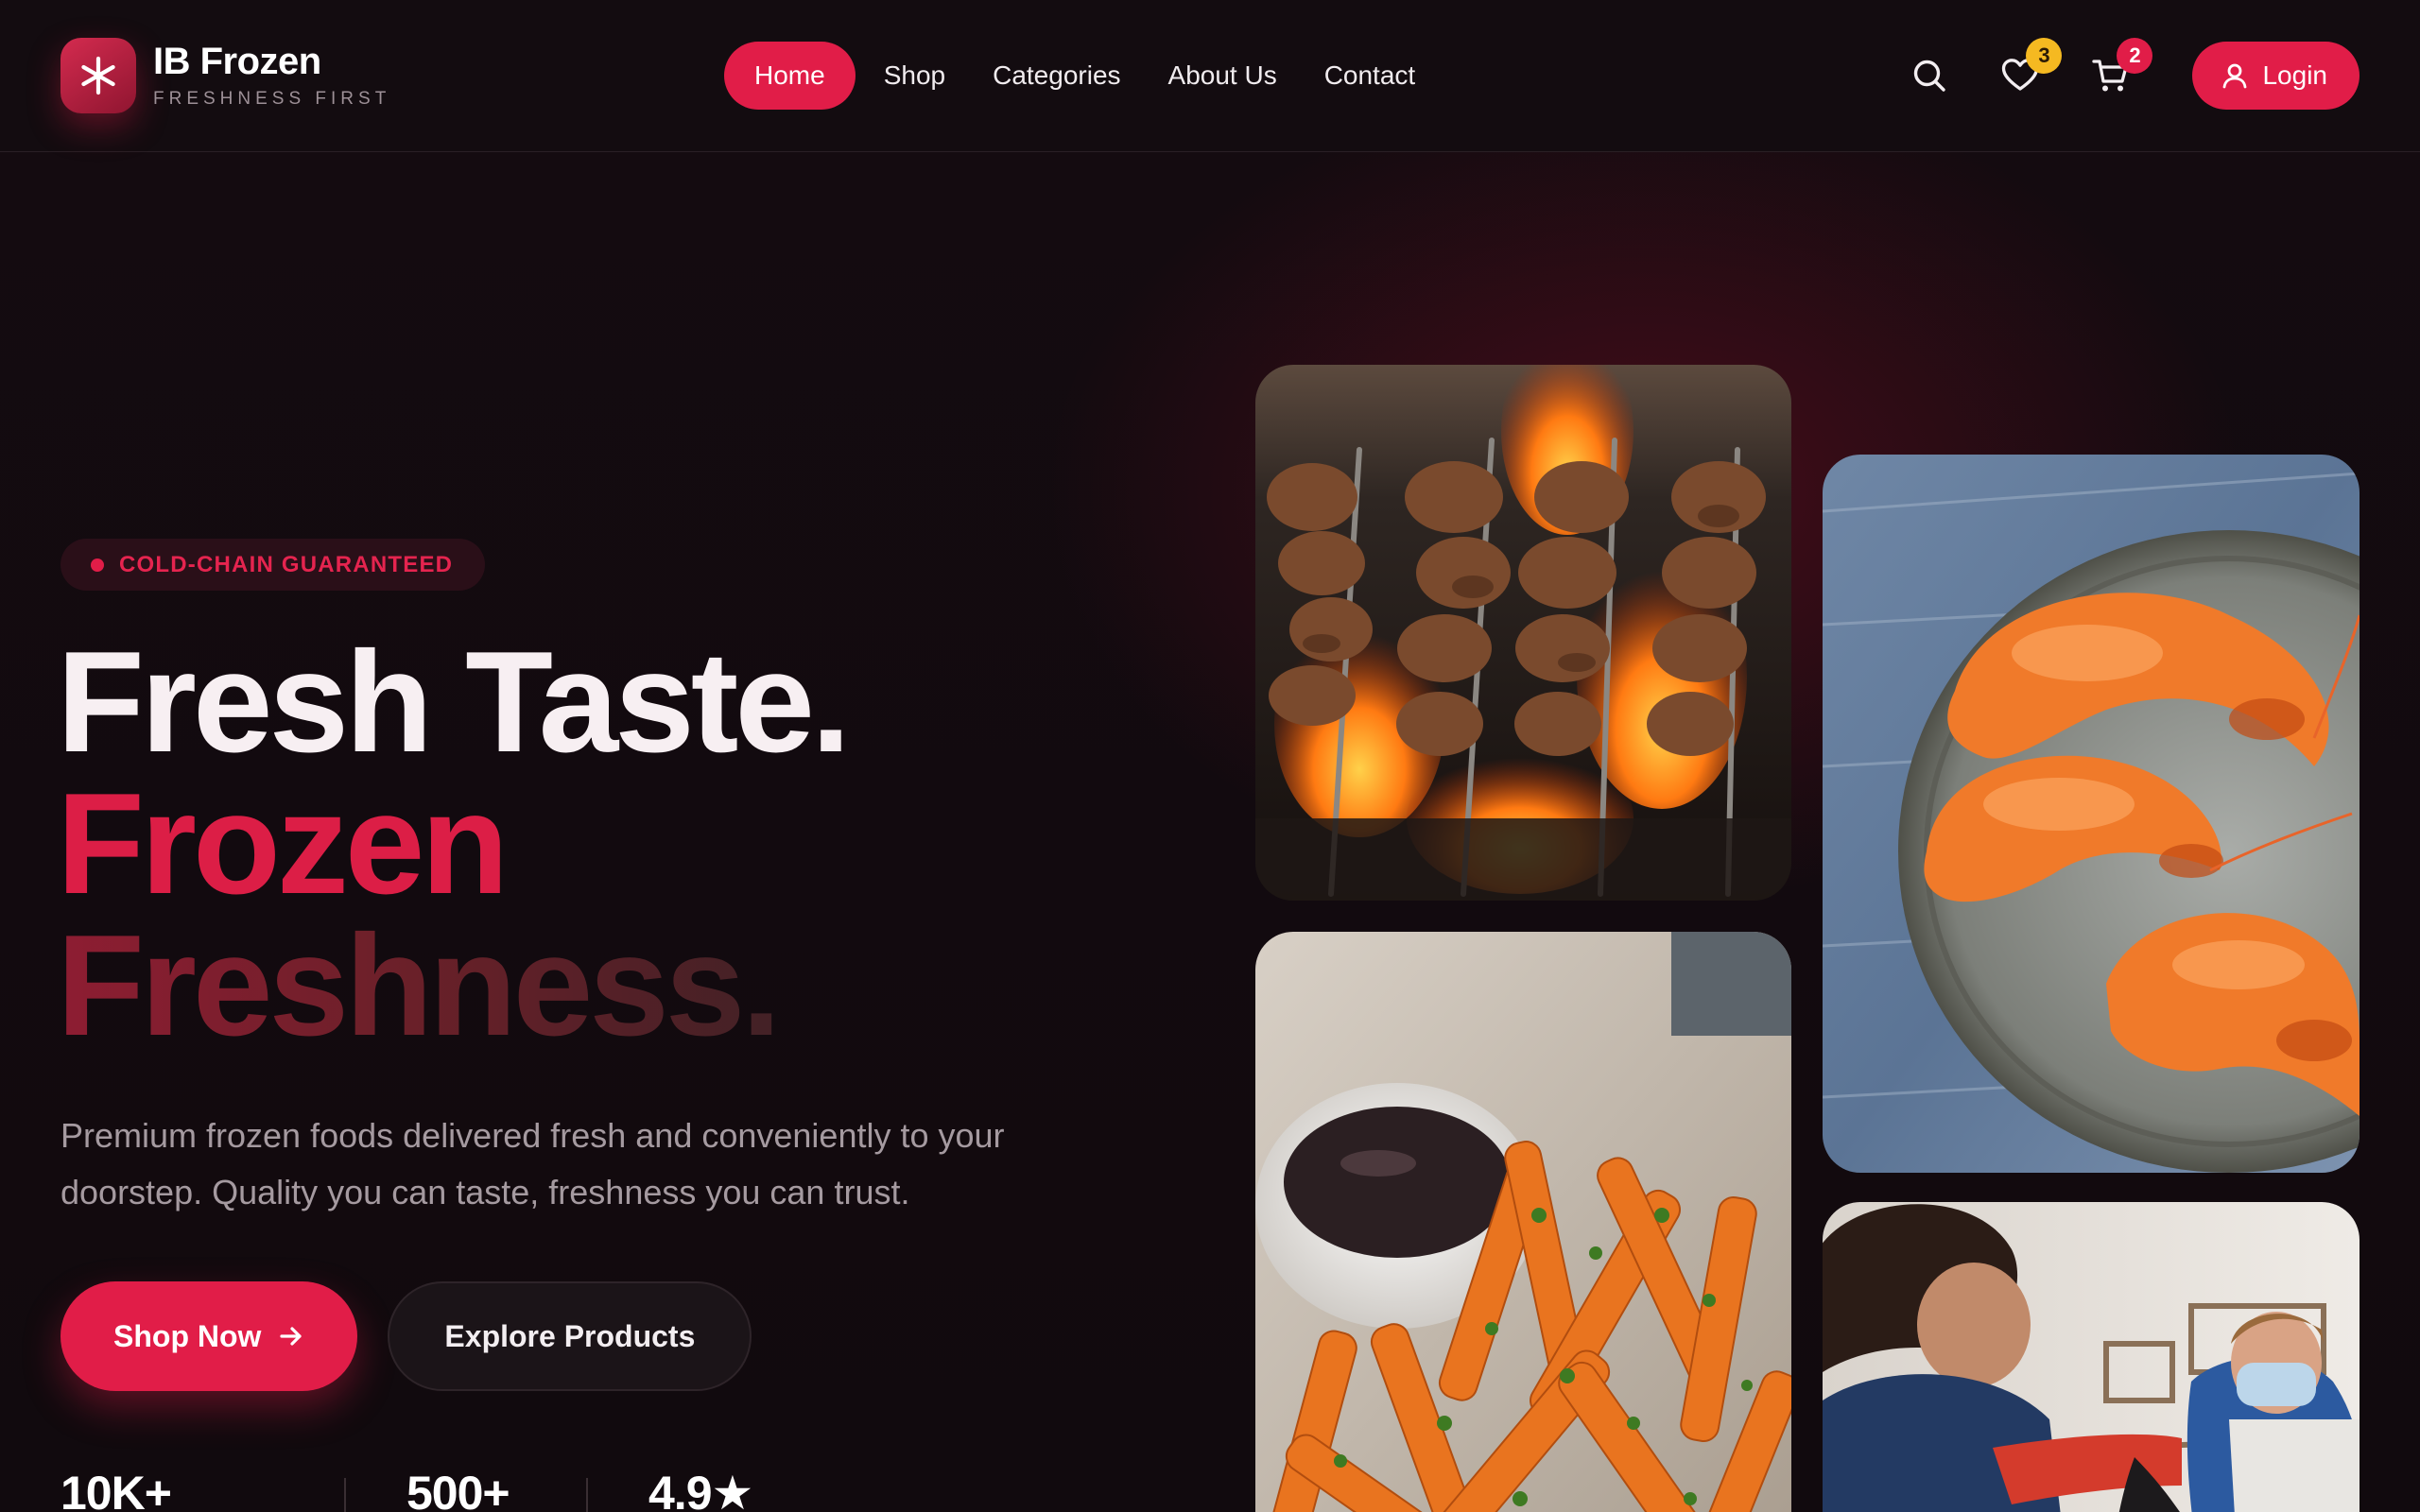 This screenshot has height=1512, width=2420. What do you see at coordinates (291, 1336) in the screenshot?
I see `arrow-right-icon` at bounding box center [291, 1336].